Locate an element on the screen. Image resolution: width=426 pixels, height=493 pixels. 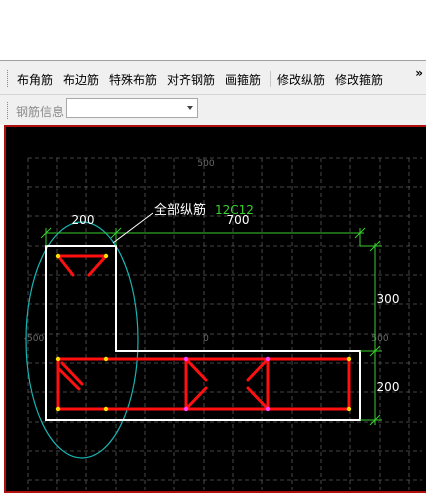
annotation-leader is located at coordinates (133, 228).